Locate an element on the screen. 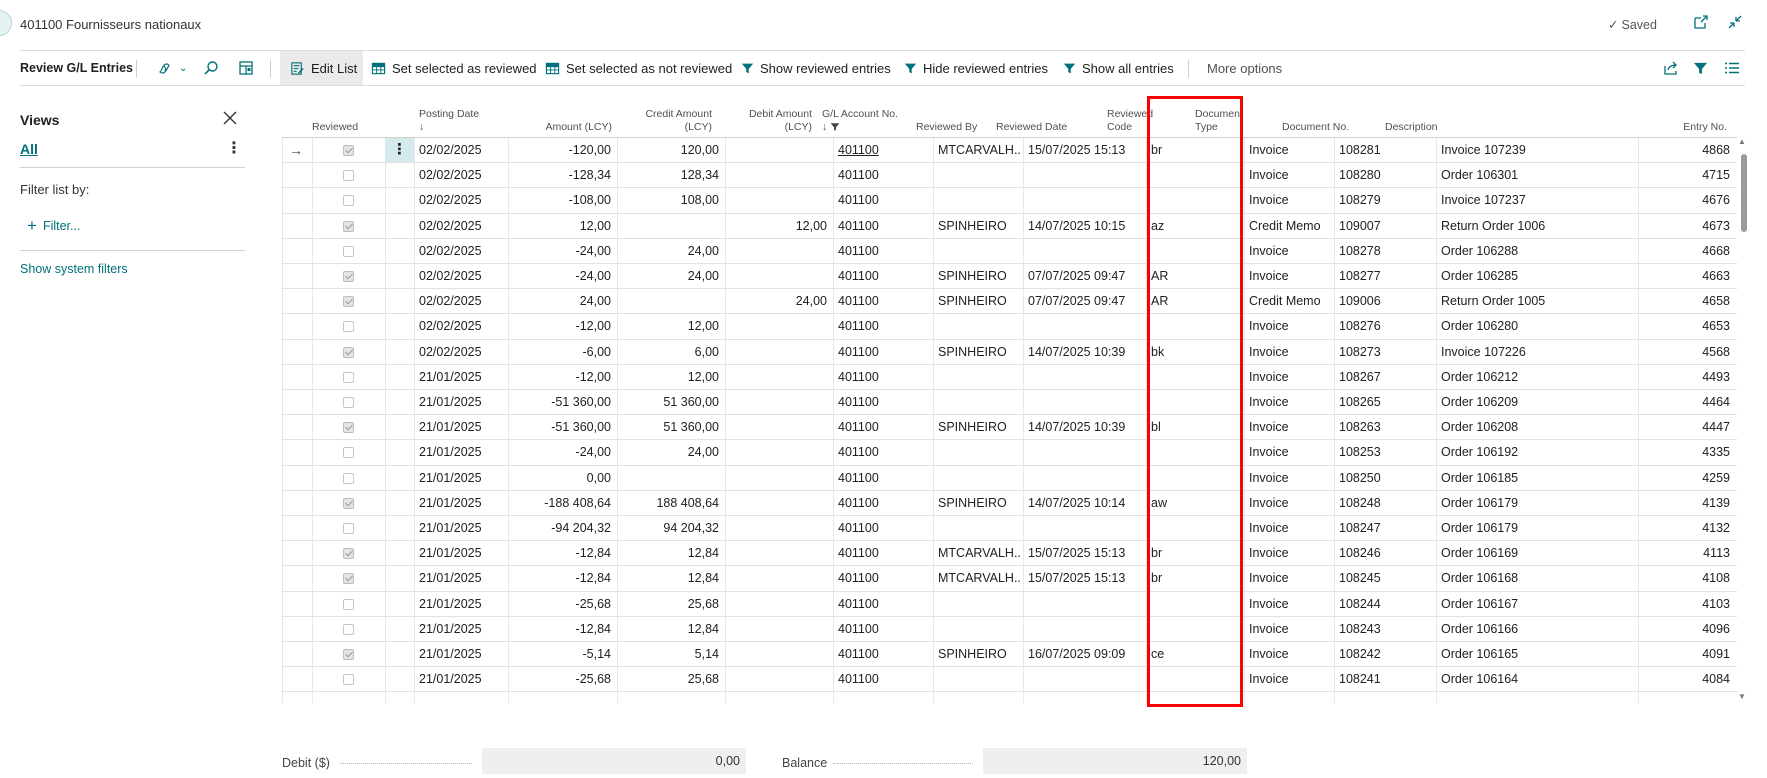 The image size is (1767, 778). cell-document-no: 108245 is located at coordinates (1386, 578).